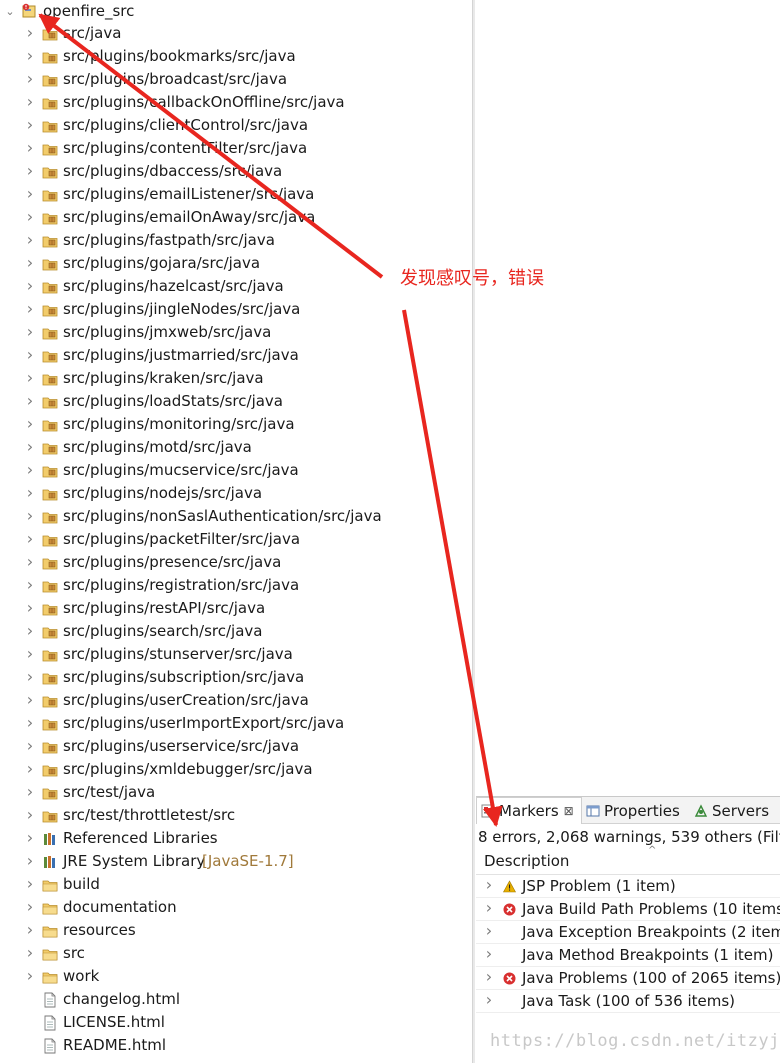  Describe the element at coordinates (473, 531) in the screenshot. I see `pane-divider` at that location.